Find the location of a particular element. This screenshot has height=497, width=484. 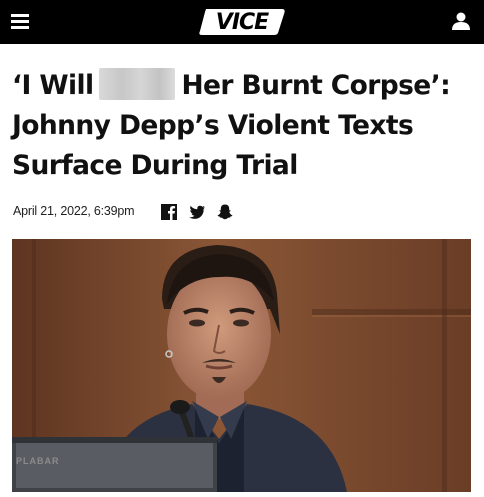

photo-plate-text: PLABAR is located at coordinates (38, 461).